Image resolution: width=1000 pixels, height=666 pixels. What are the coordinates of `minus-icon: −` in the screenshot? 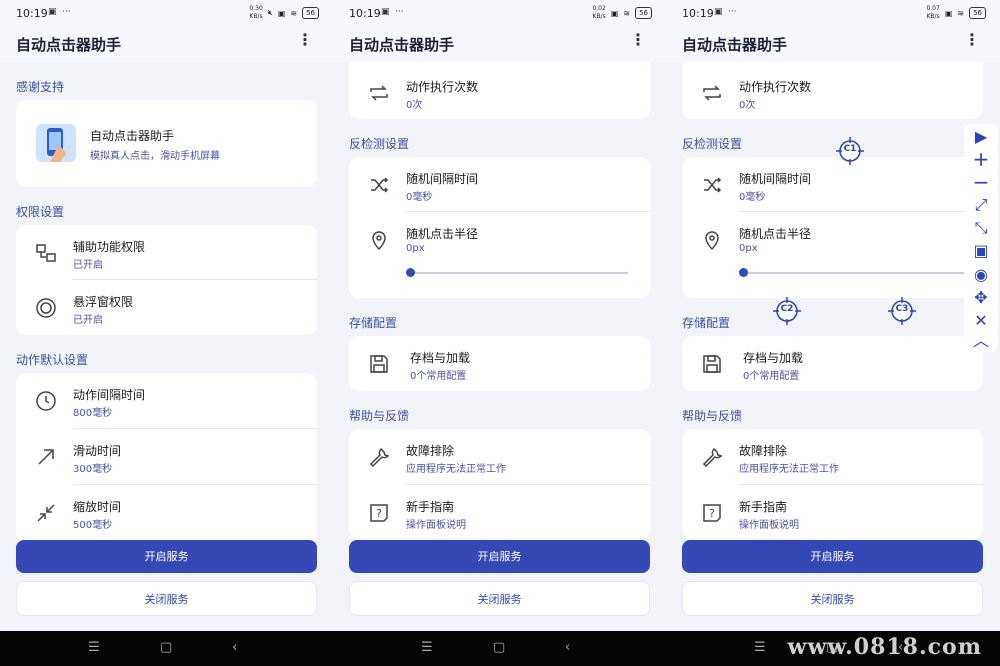 It's located at (981, 182).